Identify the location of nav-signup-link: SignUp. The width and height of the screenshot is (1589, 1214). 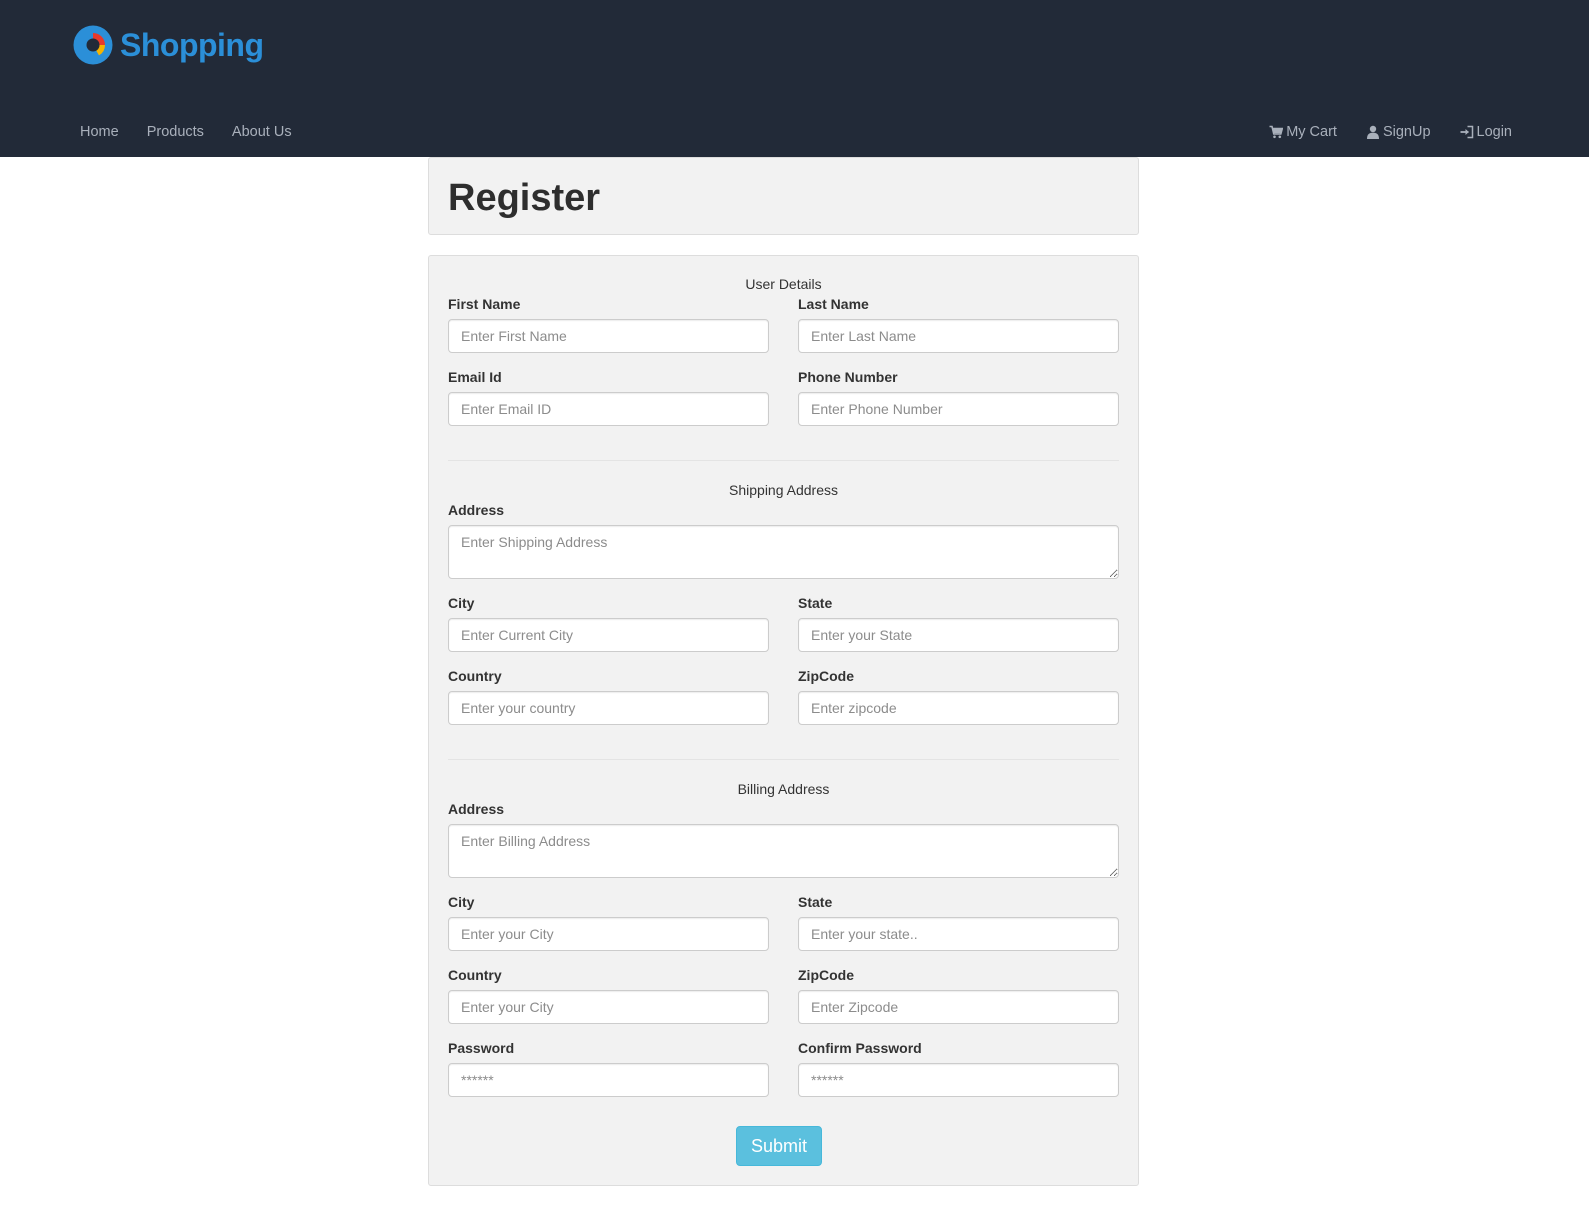
(1384, 132).